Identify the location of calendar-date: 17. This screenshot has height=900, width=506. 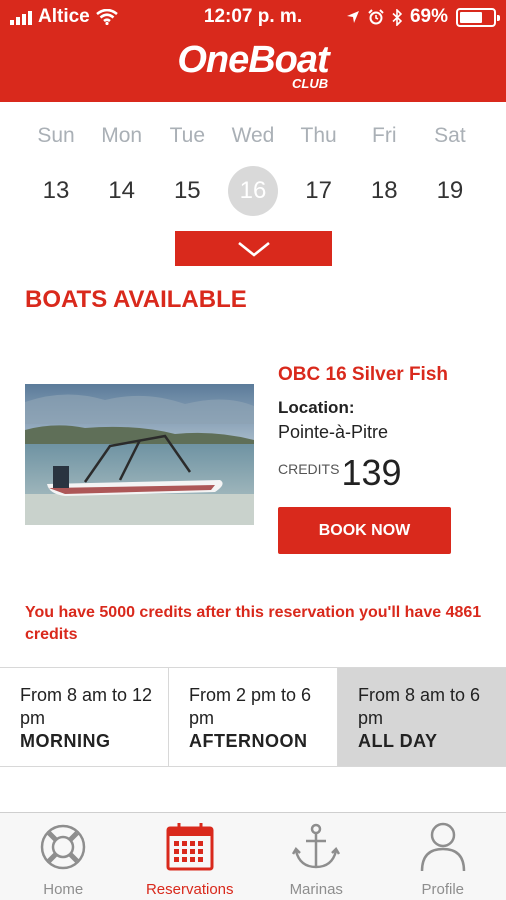
(319, 191).